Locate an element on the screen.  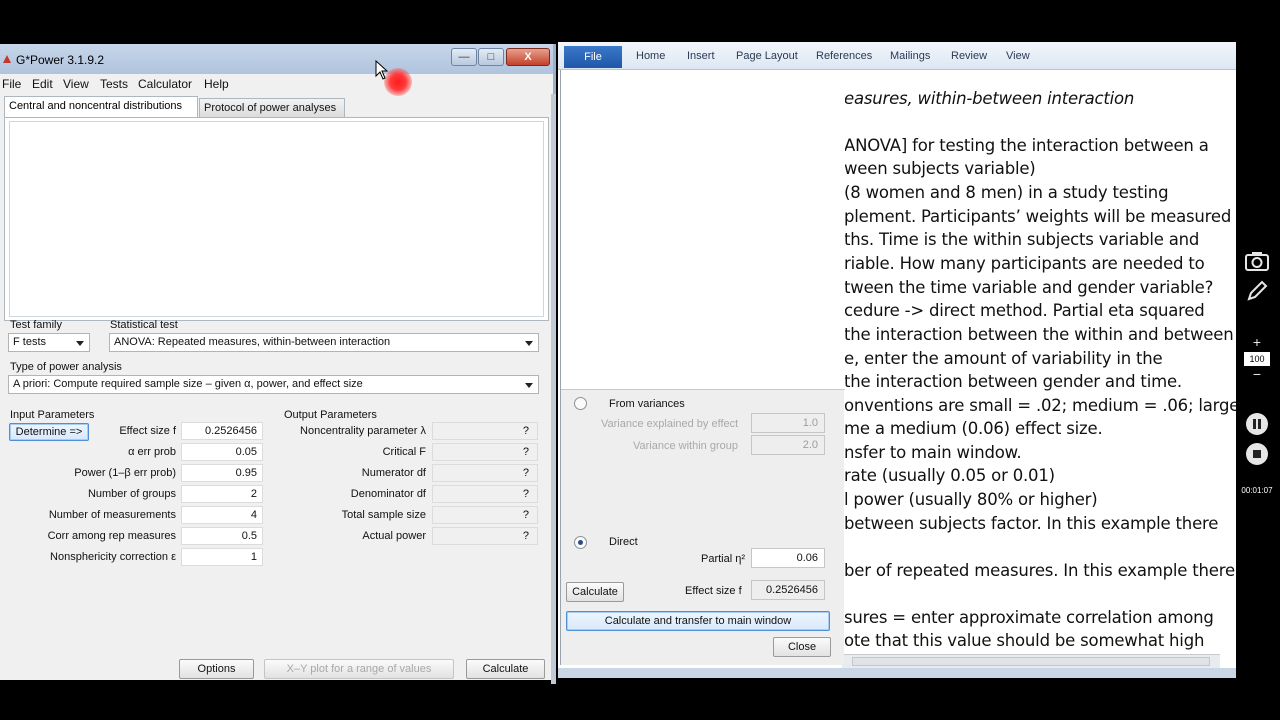
ribbon-tab-references: References is located at coordinates (844, 56).